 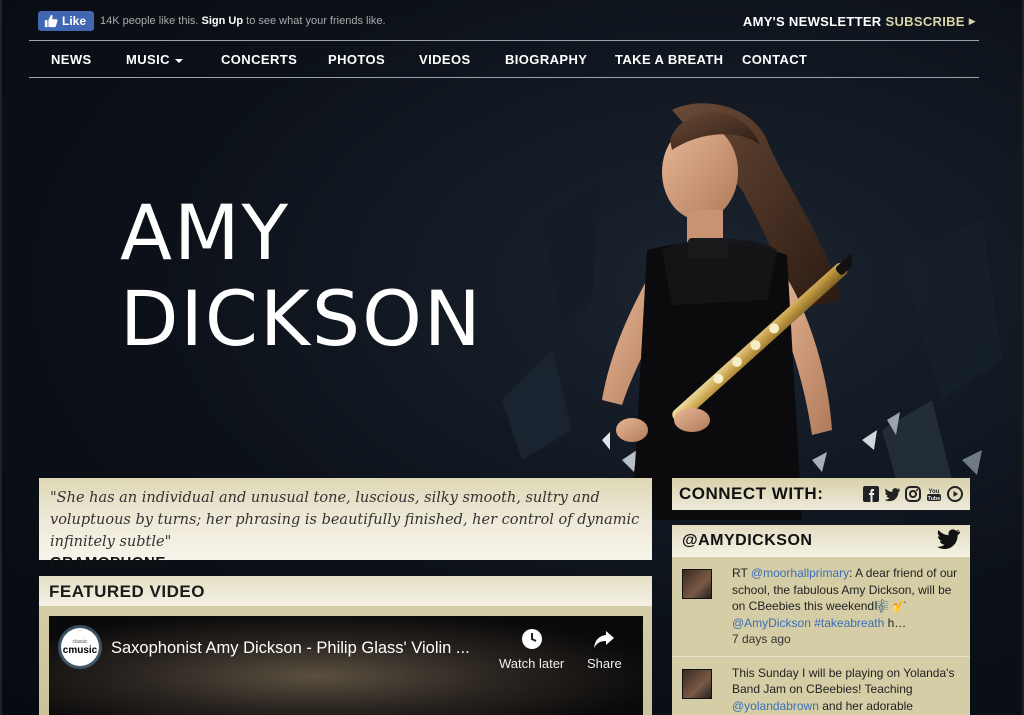 What do you see at coordinates (604, 639) in the screenshot?
I see `share-icon` at bounding box center [604, 639].